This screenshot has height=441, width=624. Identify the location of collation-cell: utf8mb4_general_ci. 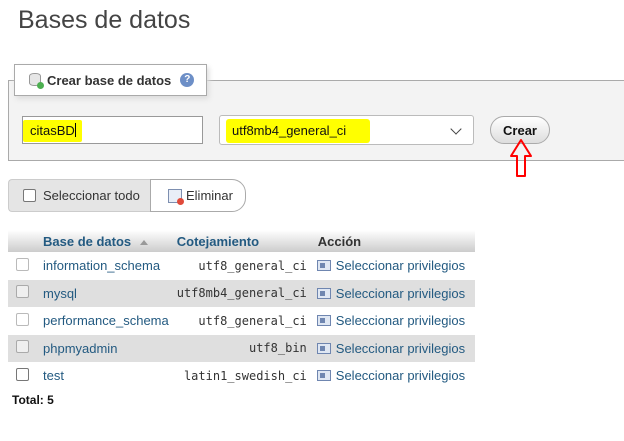
(242, 293).